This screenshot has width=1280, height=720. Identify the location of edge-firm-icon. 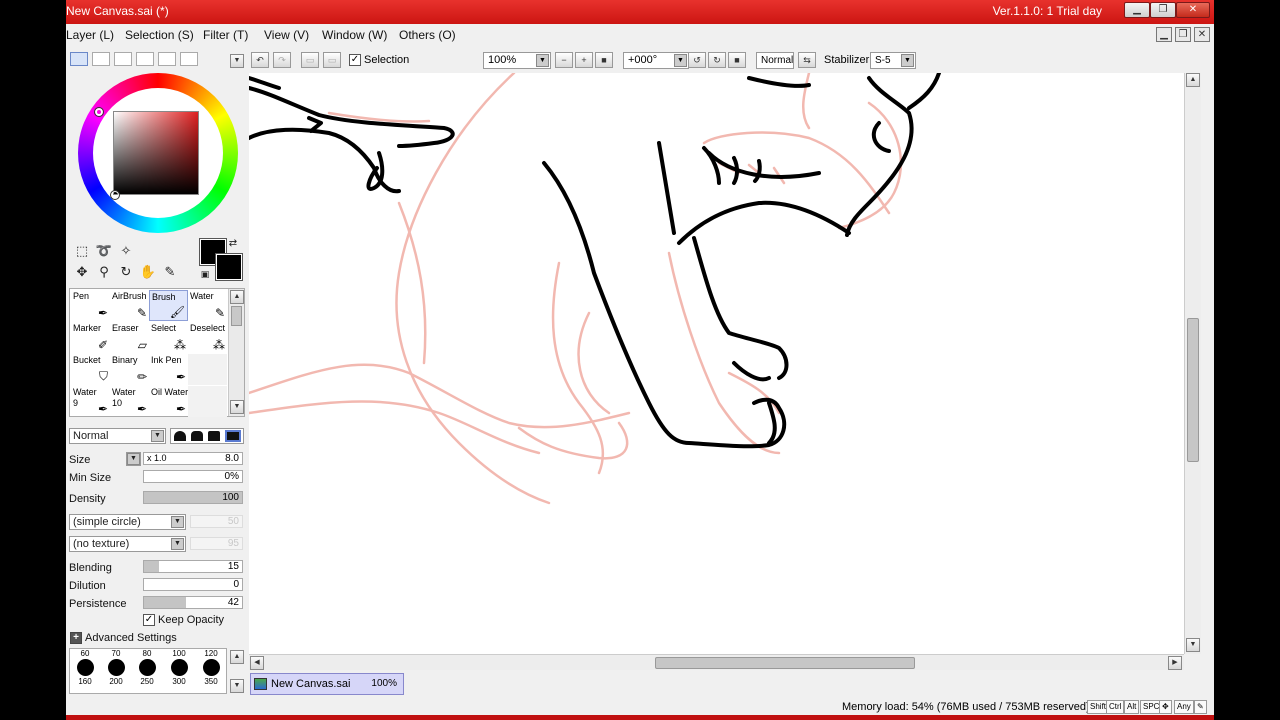
(214, 436).